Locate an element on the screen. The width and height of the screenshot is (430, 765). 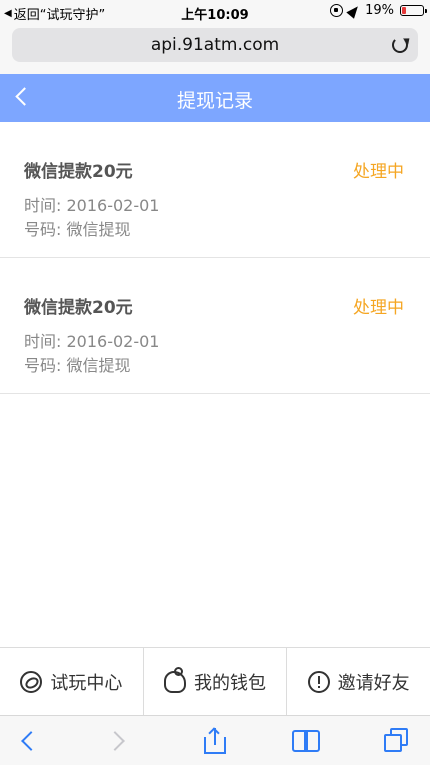
alert-circle-icon is located at coordinates (318, 681).